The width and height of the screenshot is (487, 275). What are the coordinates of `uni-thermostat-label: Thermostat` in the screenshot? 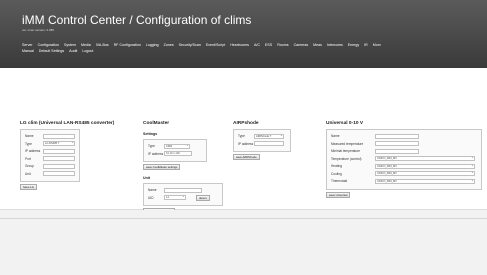 It's located at (339, 181).